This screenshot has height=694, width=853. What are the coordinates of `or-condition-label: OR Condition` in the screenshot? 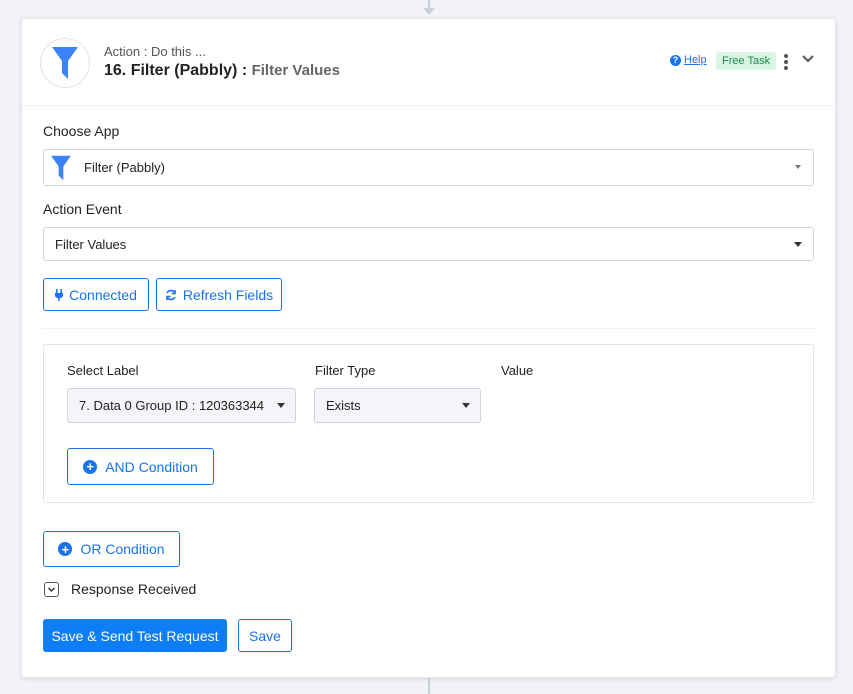 It's located at (122, 549).